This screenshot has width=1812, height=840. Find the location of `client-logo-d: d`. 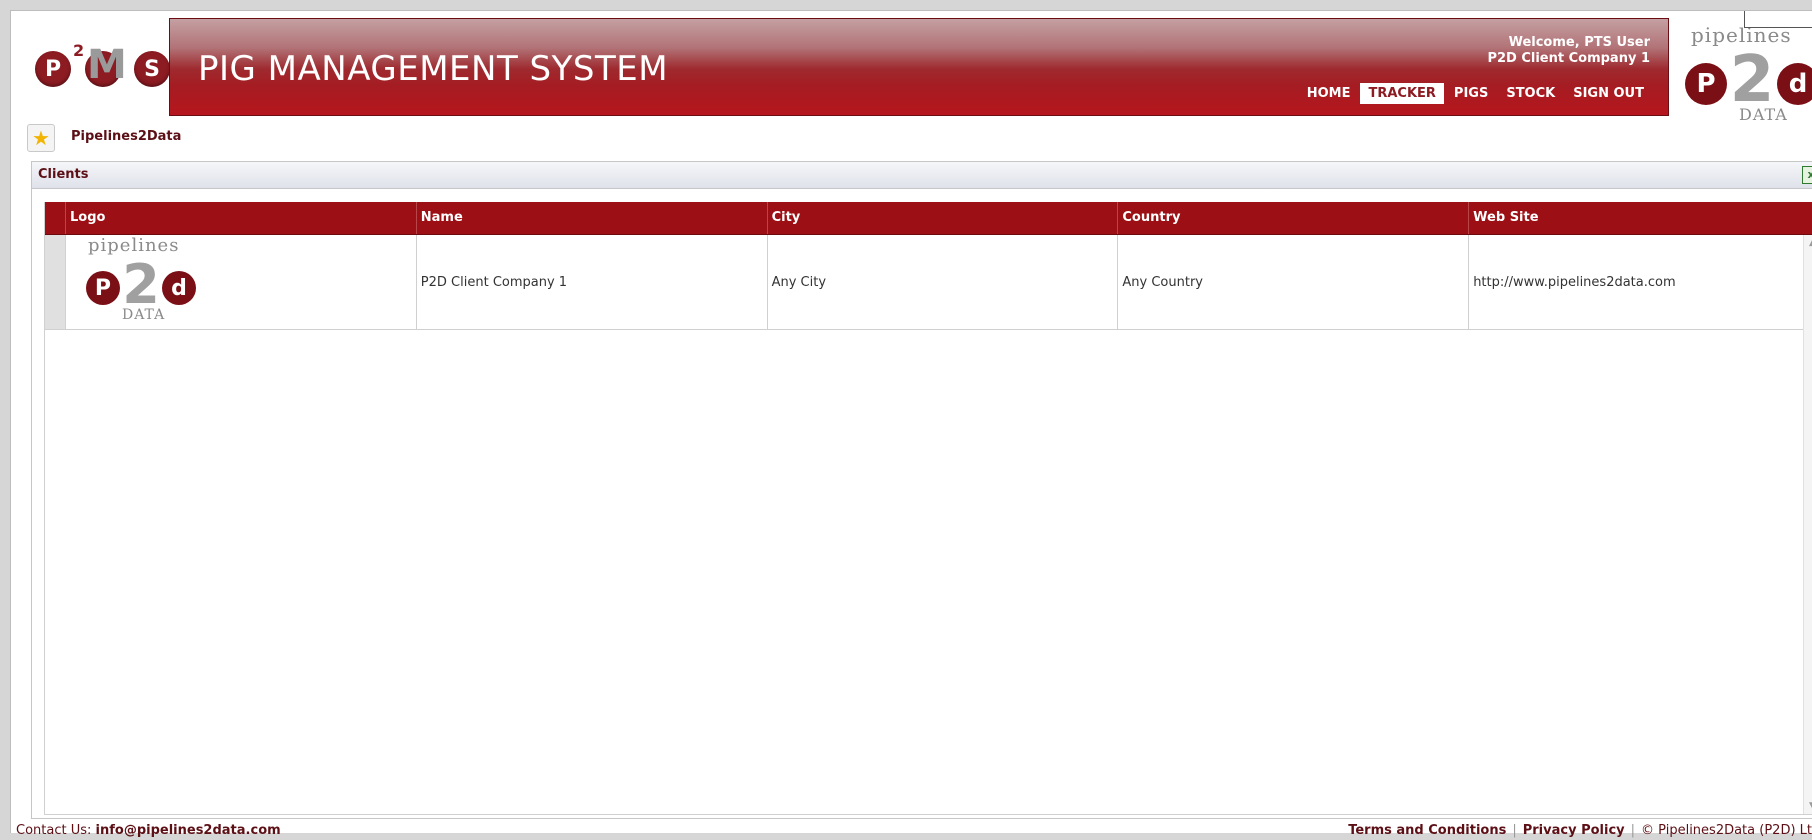

client-logo-d: d is located at coordinates (178, 288).